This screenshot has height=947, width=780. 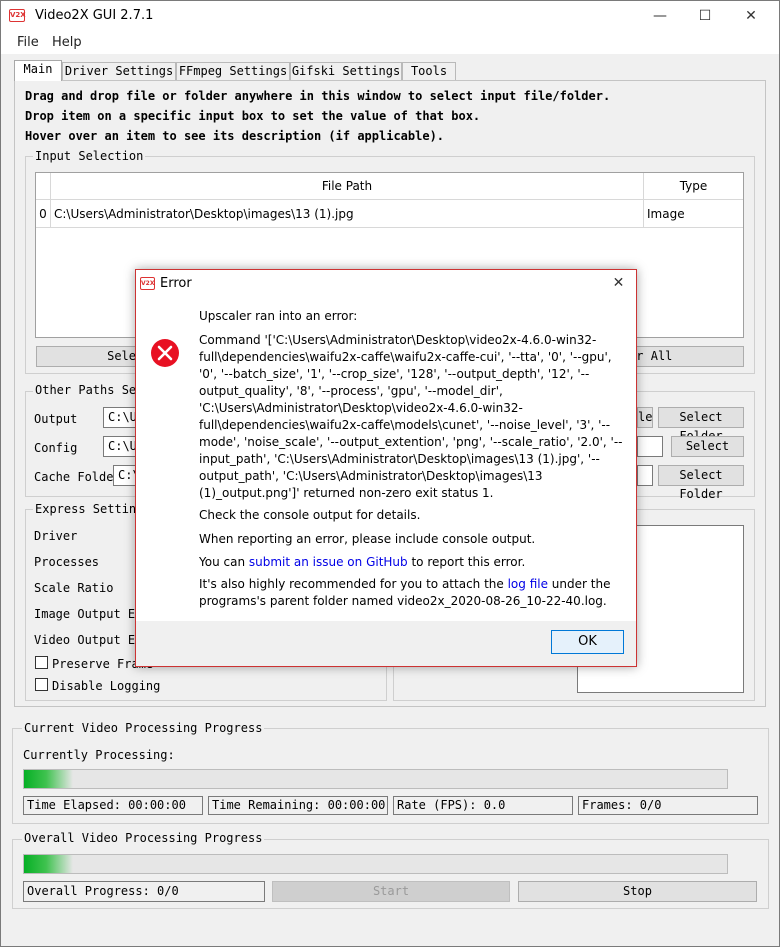 I want to click on disable-logging-checkbox, so click(x=41, y=684).